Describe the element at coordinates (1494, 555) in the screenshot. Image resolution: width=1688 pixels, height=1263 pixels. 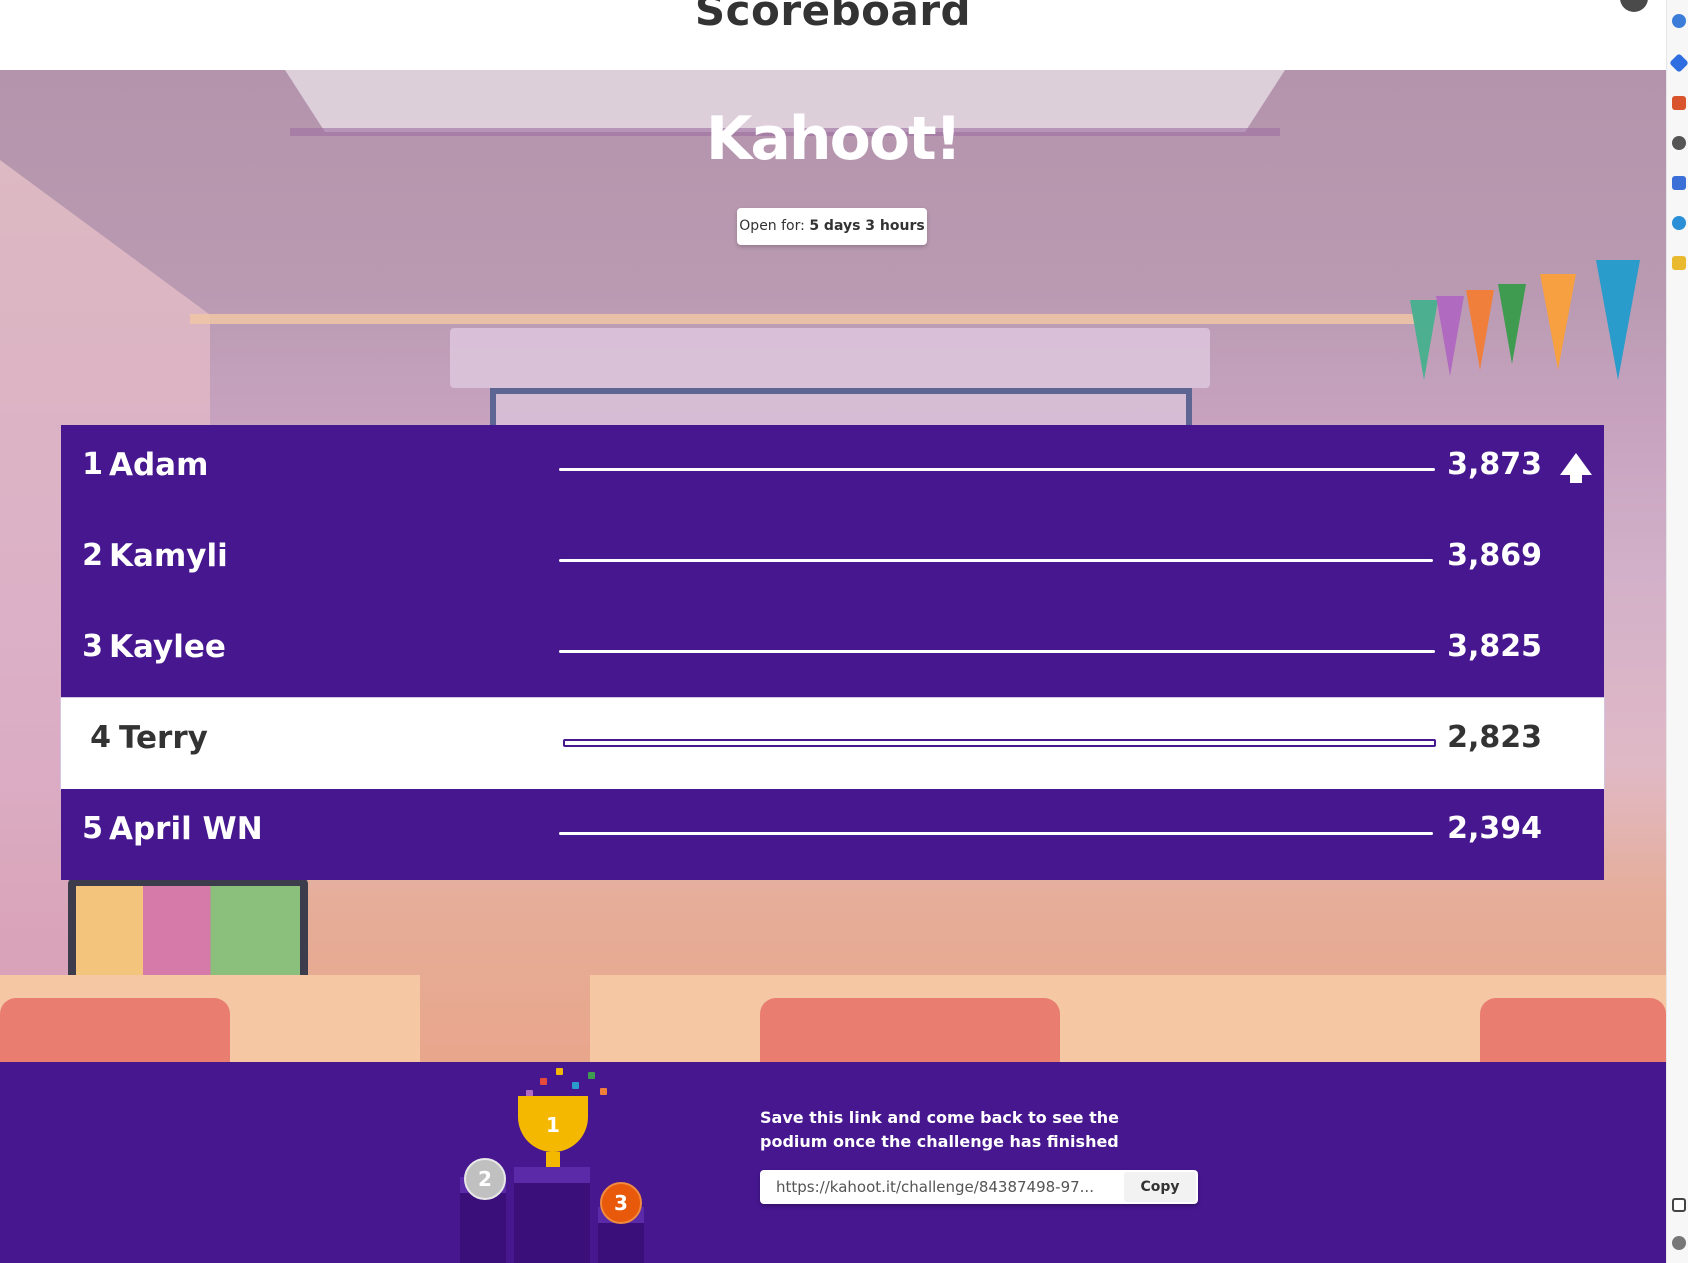
I see `player-score: 3,869` at that location.